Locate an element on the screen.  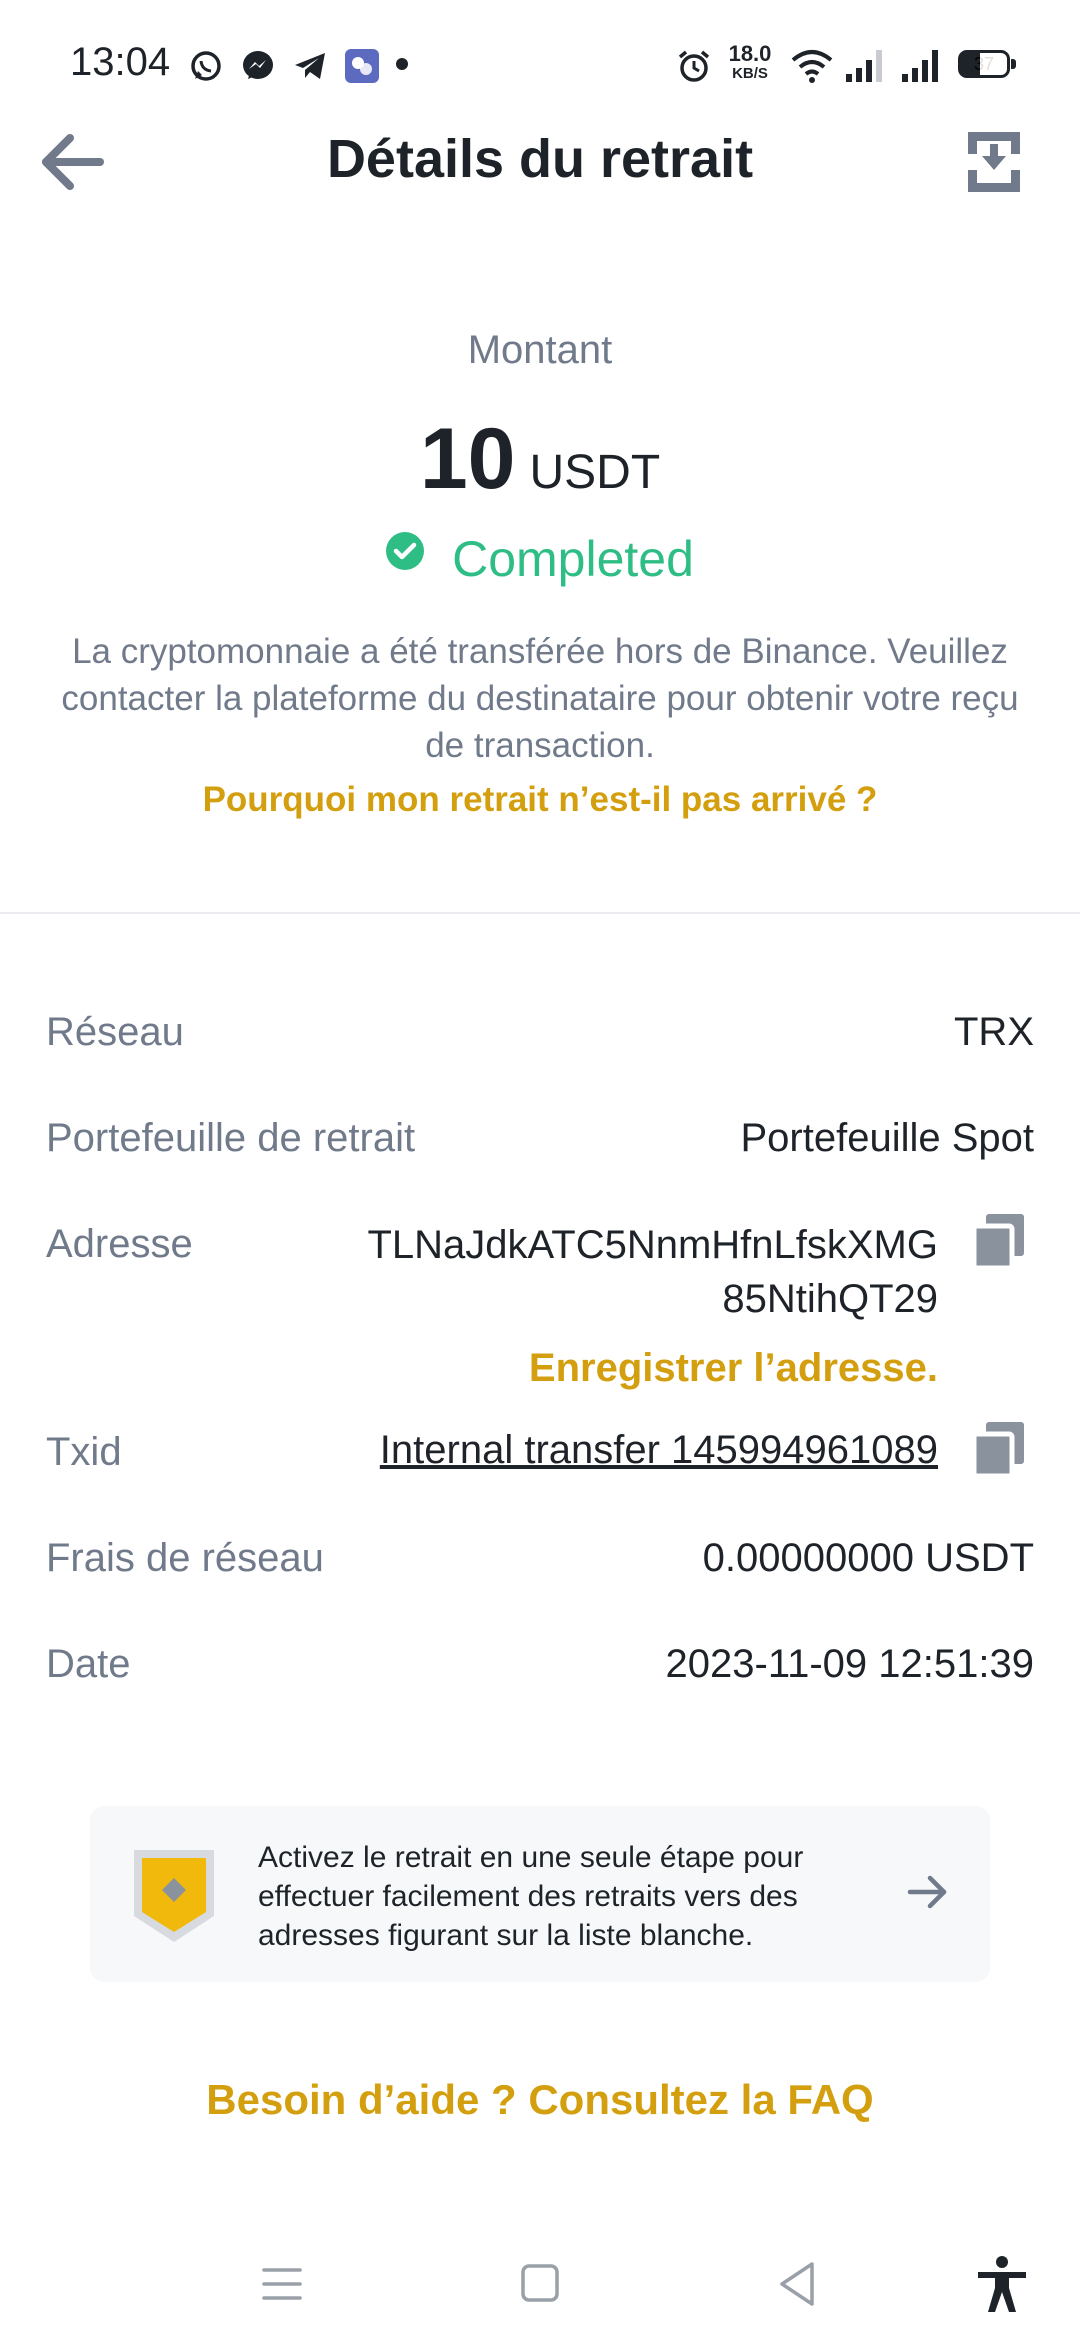
recent-apps-button is located at coordinates (282, 2284).